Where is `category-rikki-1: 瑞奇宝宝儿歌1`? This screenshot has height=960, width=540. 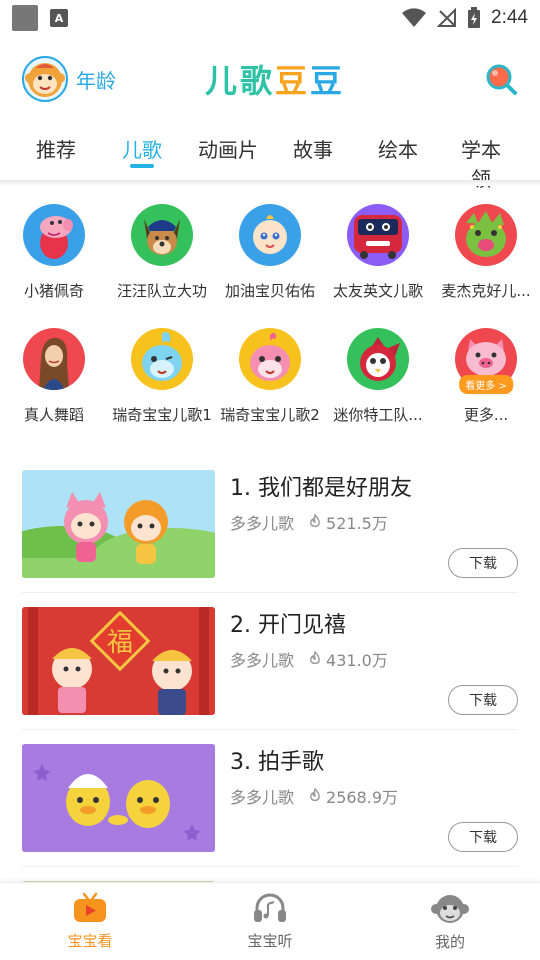 category-rikki-1: 瑞奇宝宝儿歌1 is located at coordinates (162, 384).